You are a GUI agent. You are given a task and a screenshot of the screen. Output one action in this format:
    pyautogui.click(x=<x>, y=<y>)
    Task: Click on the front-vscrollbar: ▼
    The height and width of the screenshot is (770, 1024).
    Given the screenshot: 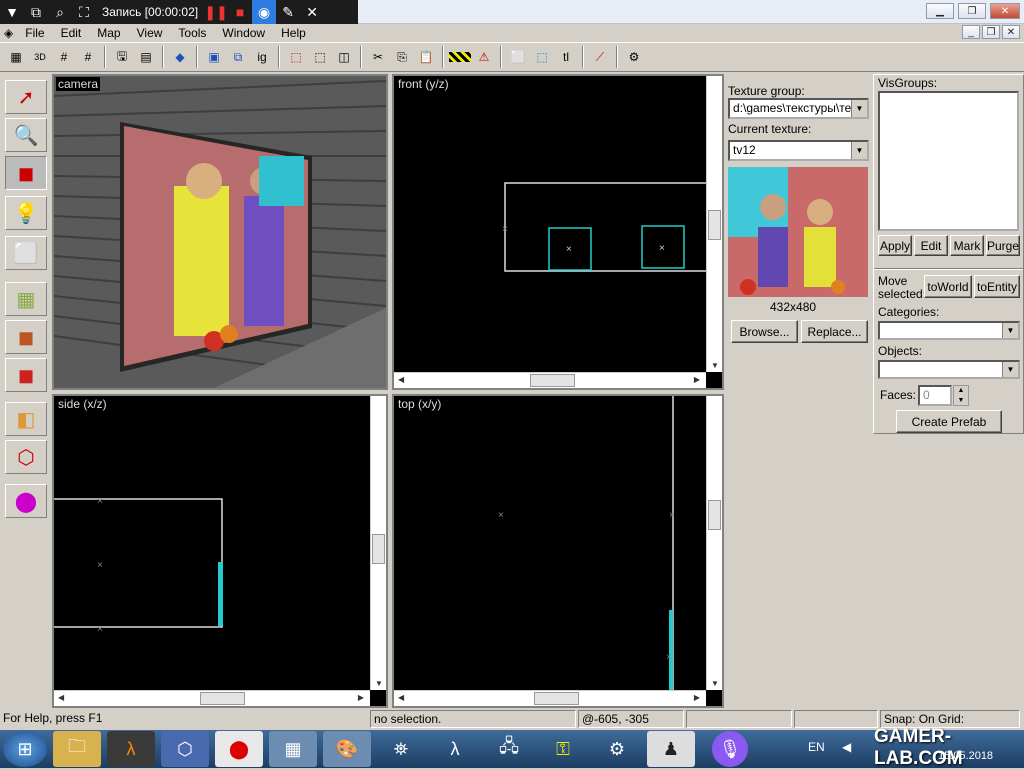 What is the action you would take?
    pyautogui.click(x=714, y=224)
    